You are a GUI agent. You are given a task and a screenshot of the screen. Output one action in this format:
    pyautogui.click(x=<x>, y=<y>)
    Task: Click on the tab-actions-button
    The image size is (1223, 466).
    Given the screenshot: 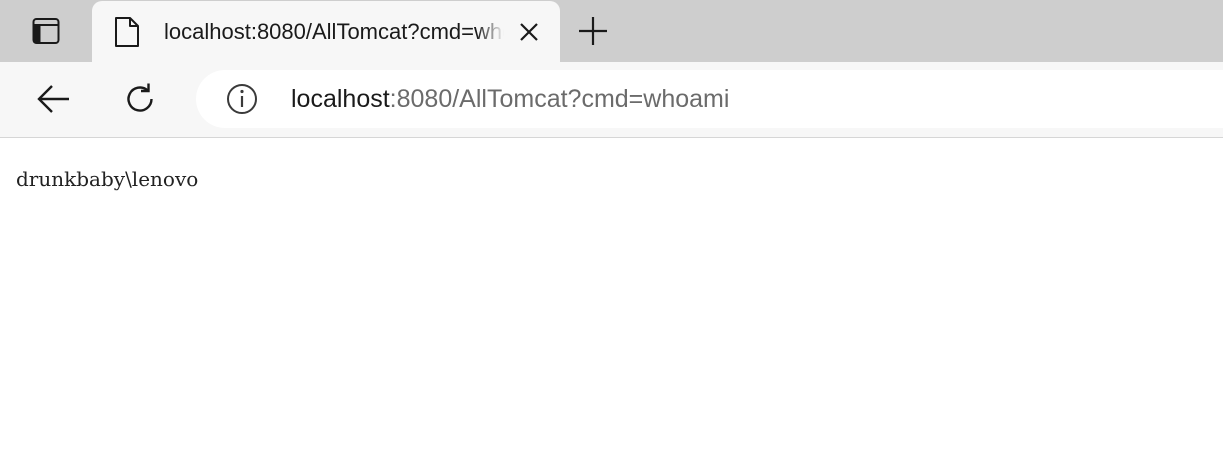 What is the action you would take?
    pyautogui.click(x=46, y=31)
    